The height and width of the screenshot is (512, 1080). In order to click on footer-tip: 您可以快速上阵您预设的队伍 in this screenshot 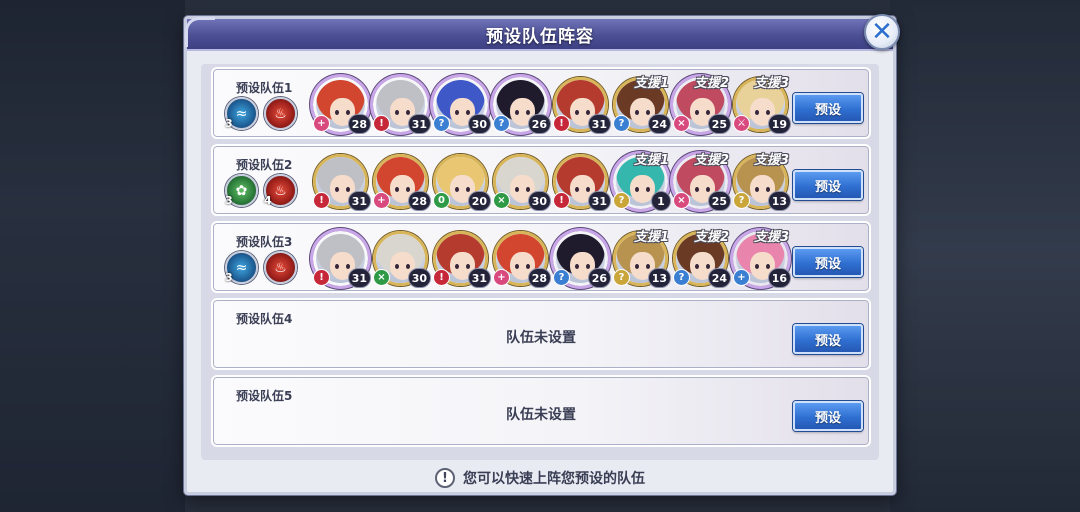, I will do `click(554, 479)`.